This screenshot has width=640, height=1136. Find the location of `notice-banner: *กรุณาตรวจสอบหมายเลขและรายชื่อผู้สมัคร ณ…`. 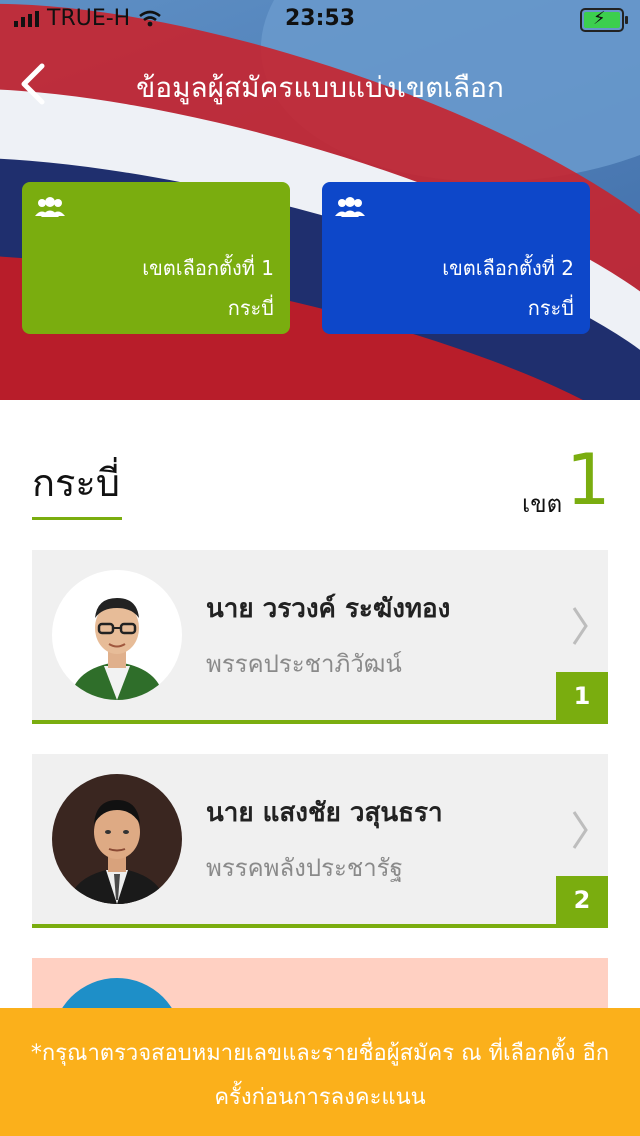

notice-banner: *กรุณาตรวจสอบหมายเลขและรายชื่อผู้สมัคร ณ… is located at coordinates (320, 1072).